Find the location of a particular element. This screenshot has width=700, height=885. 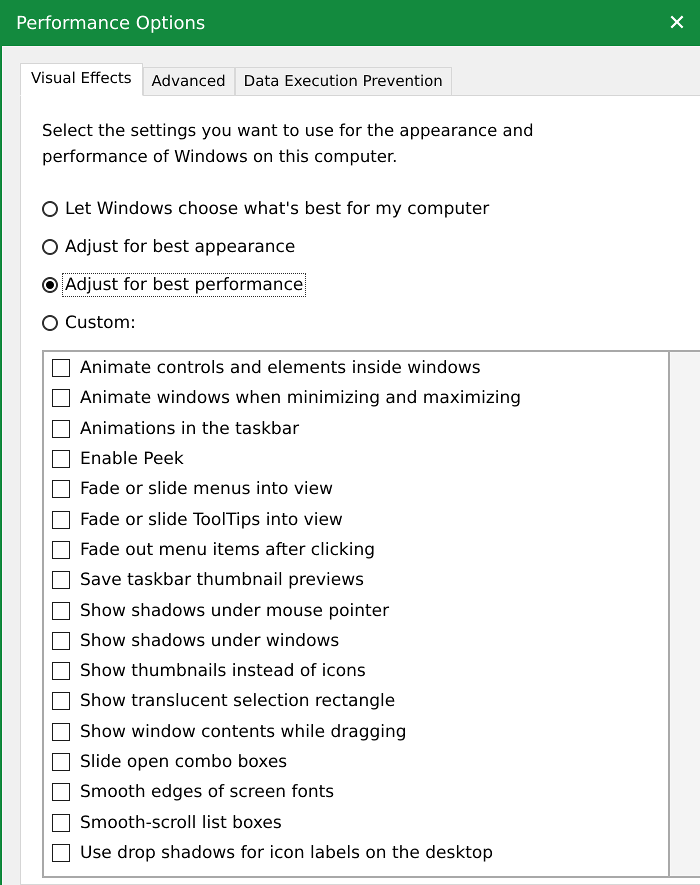

checkbox-label: Animations in the taskbar is located at coordinates (190, 428).